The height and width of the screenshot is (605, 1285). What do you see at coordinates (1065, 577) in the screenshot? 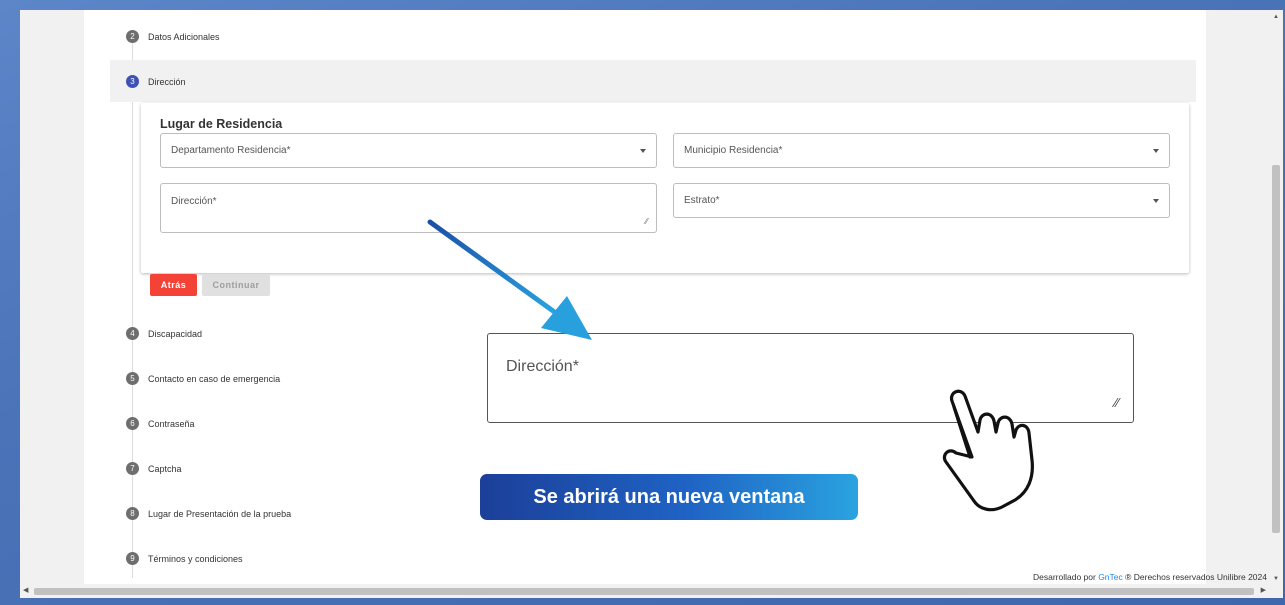
I see `footer-prefix: Desarrollado por` at bounding box center [1065, 577].